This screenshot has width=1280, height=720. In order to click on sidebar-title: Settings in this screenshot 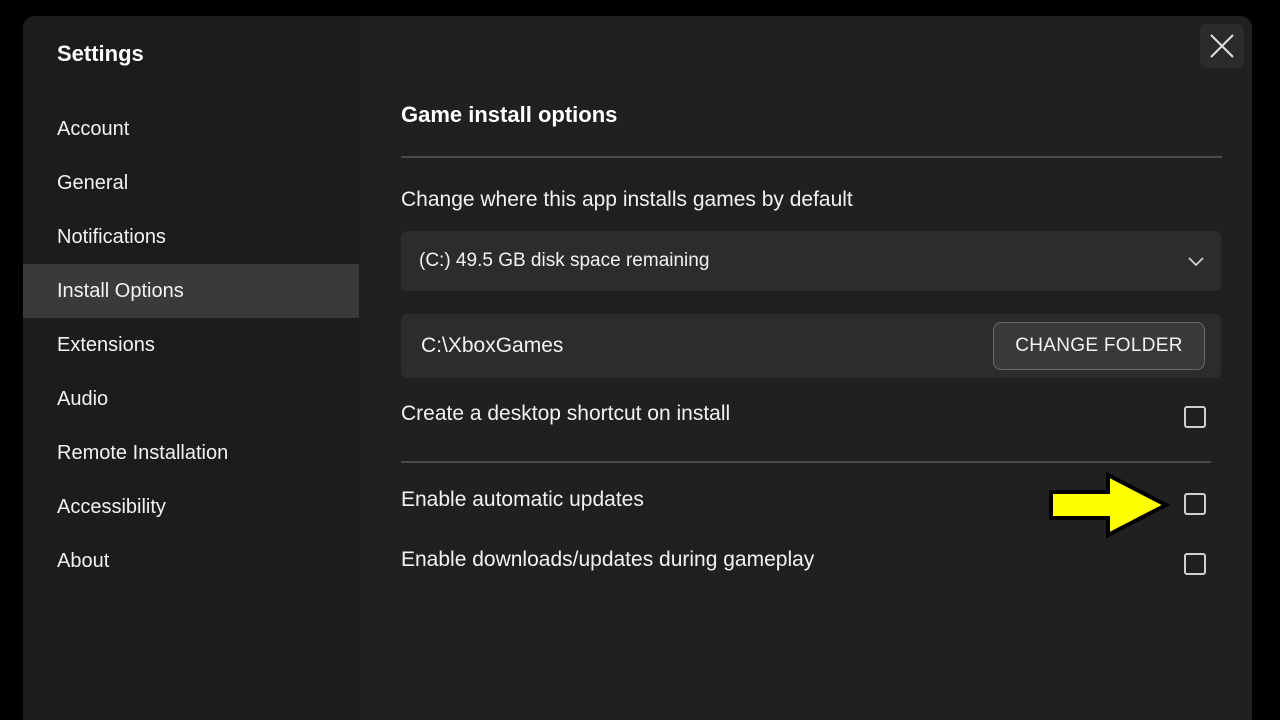, I will do `click(100, 53)`.